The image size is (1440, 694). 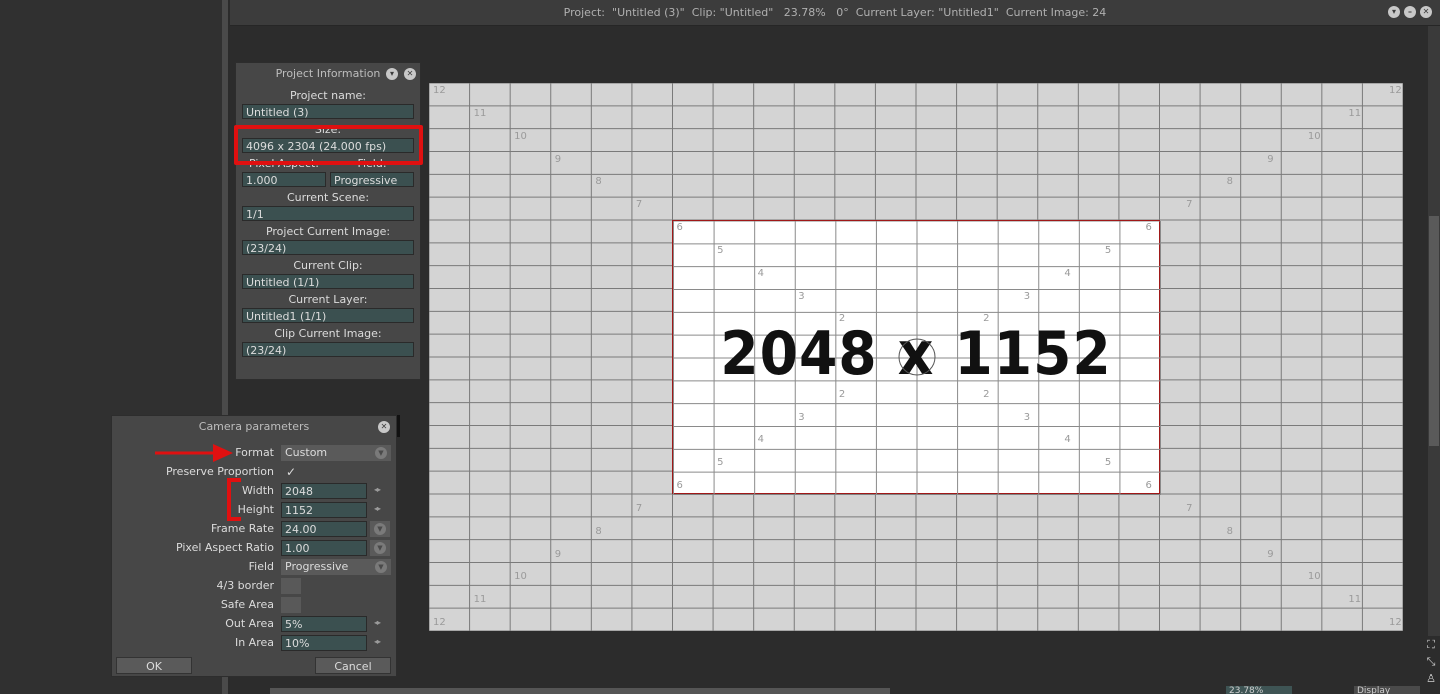 I want to click on scrollbar-thumb, so click(x=1434, y=331).